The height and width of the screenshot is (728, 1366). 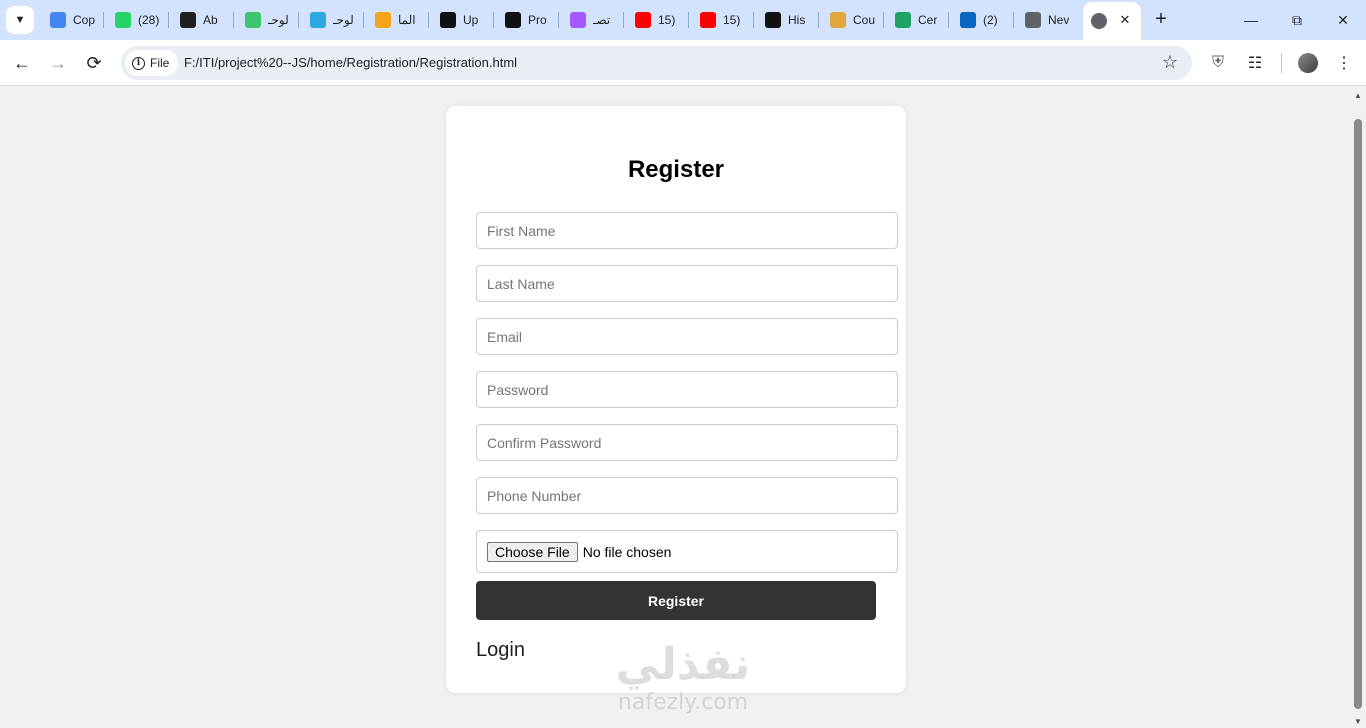 I want to click on tab-item: Cou, so click(x=851, y=20).